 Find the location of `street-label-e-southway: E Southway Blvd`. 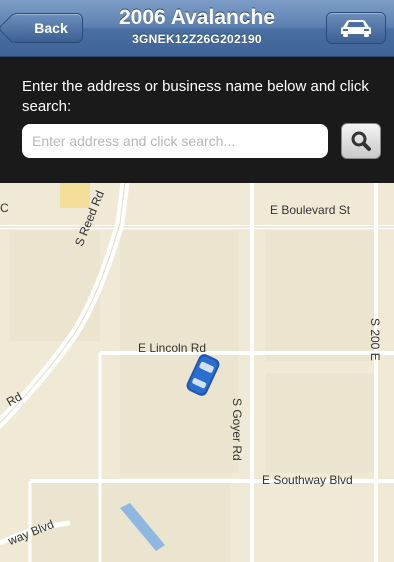

street-label-e-southway: E Southway Blvd is located at coordinates (307, 480).